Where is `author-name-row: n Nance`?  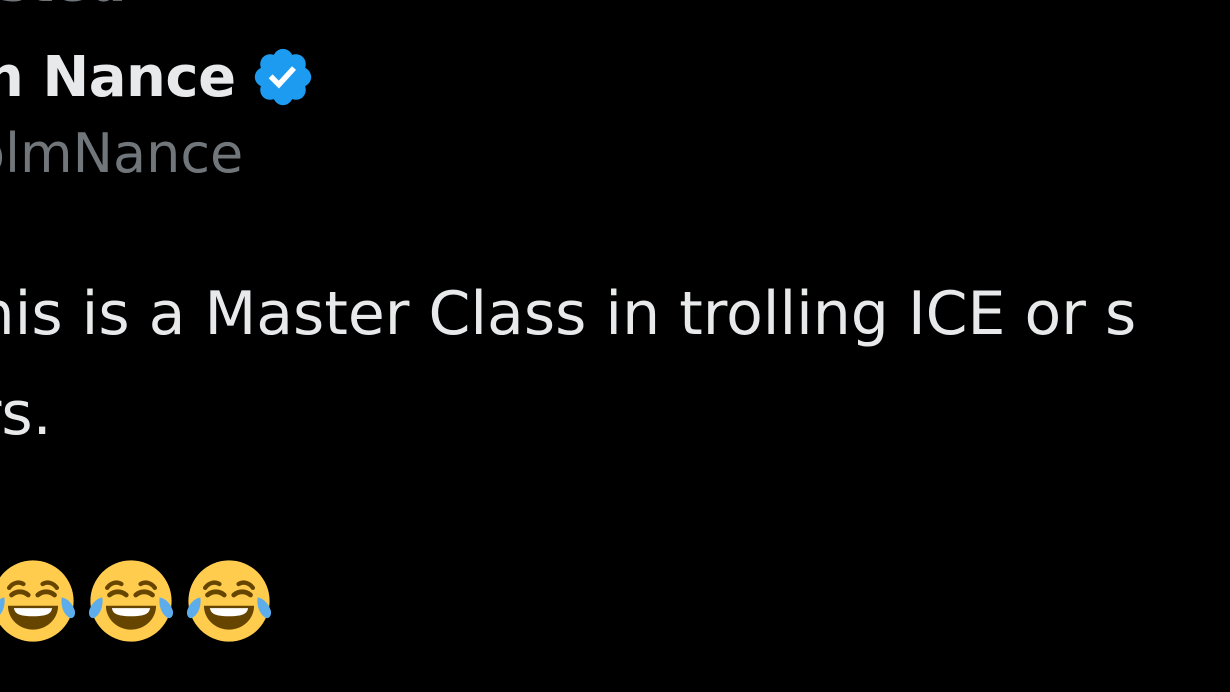
author-name-row: n Nance is located at coordinates (158, 77).